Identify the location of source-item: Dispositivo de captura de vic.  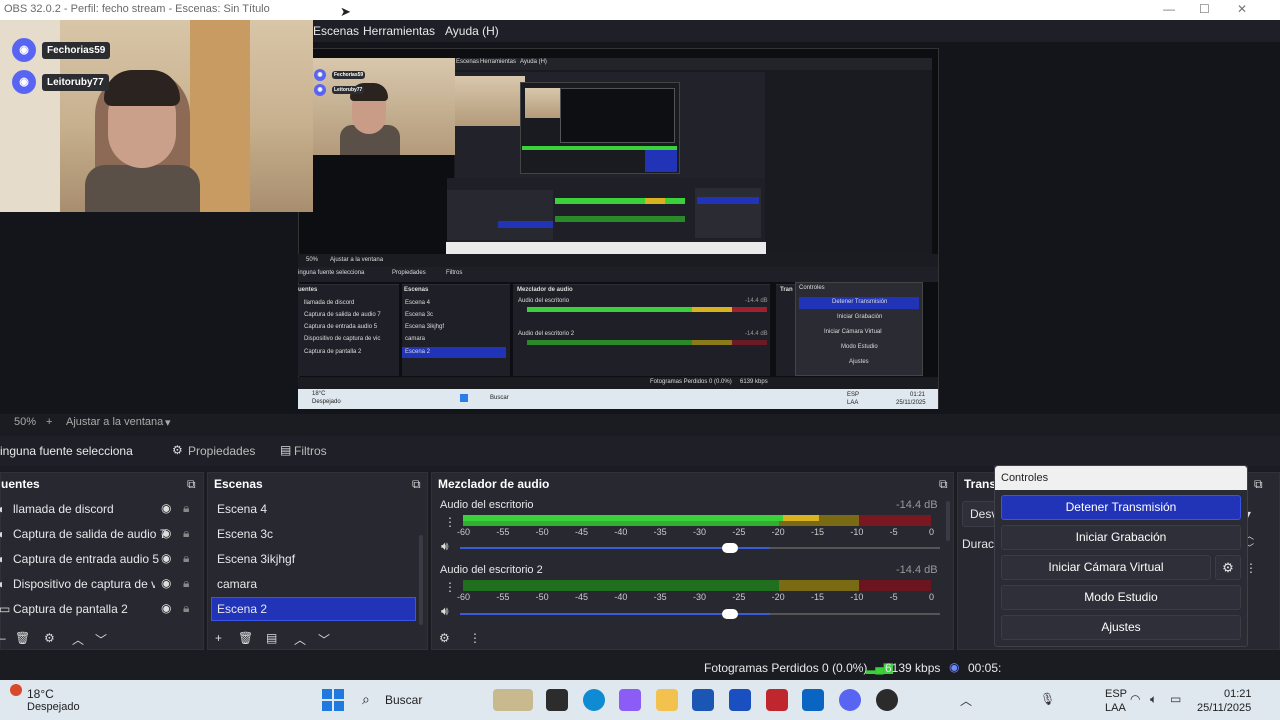
(84, 584).